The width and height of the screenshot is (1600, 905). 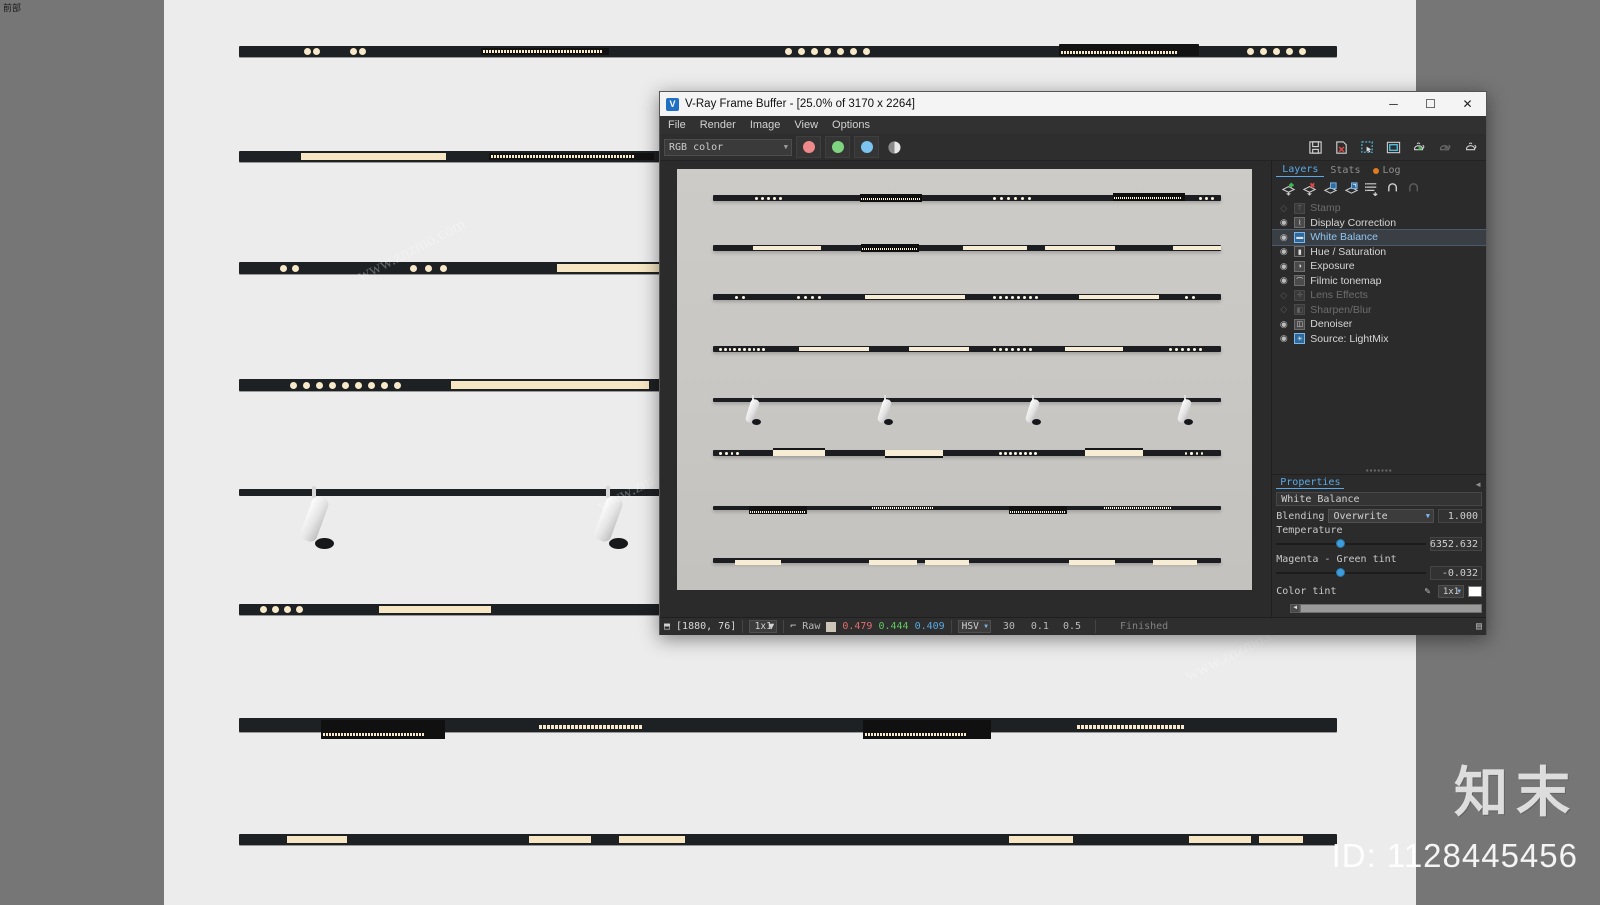 What do you see at coordinates (1341, 147) in the screenshot?
I see `save-image-as-icon` at bounding box center [1341, 147].